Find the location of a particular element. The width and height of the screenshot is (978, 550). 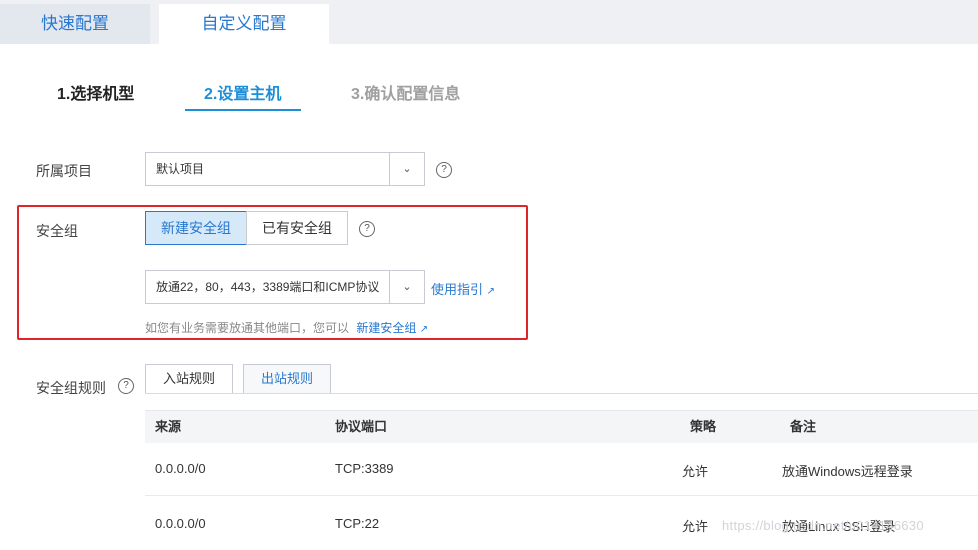

security-group-rules-label: 安全组规则 is located at coordinates (71, 388).